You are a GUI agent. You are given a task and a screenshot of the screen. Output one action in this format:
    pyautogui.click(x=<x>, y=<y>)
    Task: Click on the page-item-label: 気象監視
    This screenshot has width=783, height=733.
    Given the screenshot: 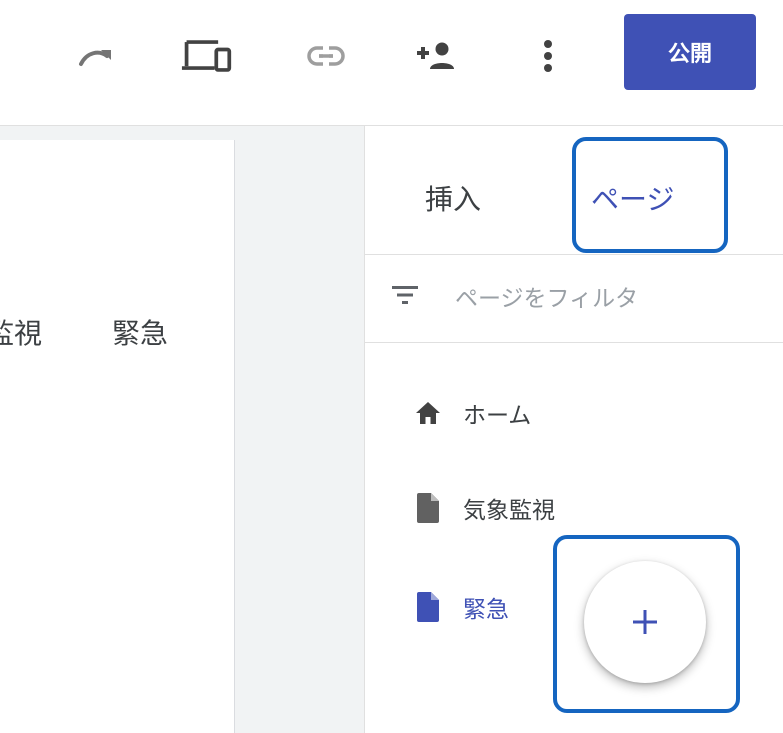 What is the action you would take?
    pyautogui.click(x=509, y=511)
    